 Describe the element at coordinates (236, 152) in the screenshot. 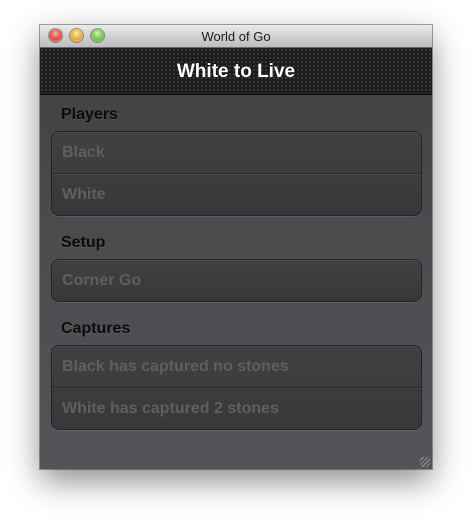

I see `player-black-cell: Black` at that location.